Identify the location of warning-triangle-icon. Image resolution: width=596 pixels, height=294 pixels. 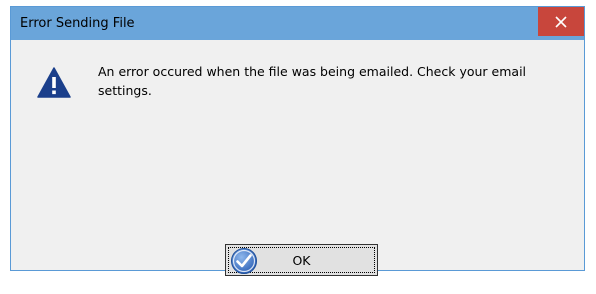
(54, 82).